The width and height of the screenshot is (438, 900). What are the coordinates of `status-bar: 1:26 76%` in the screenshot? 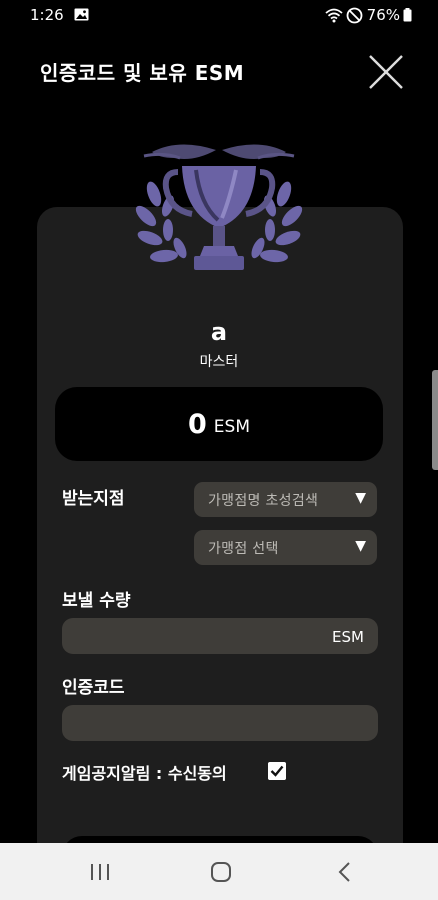 It's located at (219, 15).